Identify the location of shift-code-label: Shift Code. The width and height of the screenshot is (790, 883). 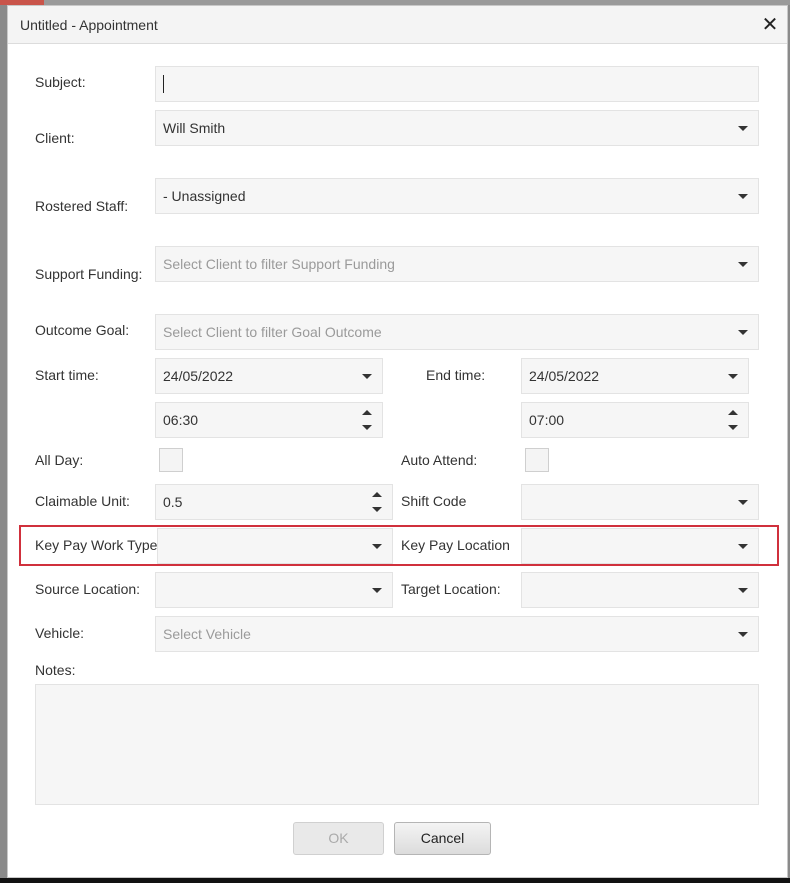
(434, 501).